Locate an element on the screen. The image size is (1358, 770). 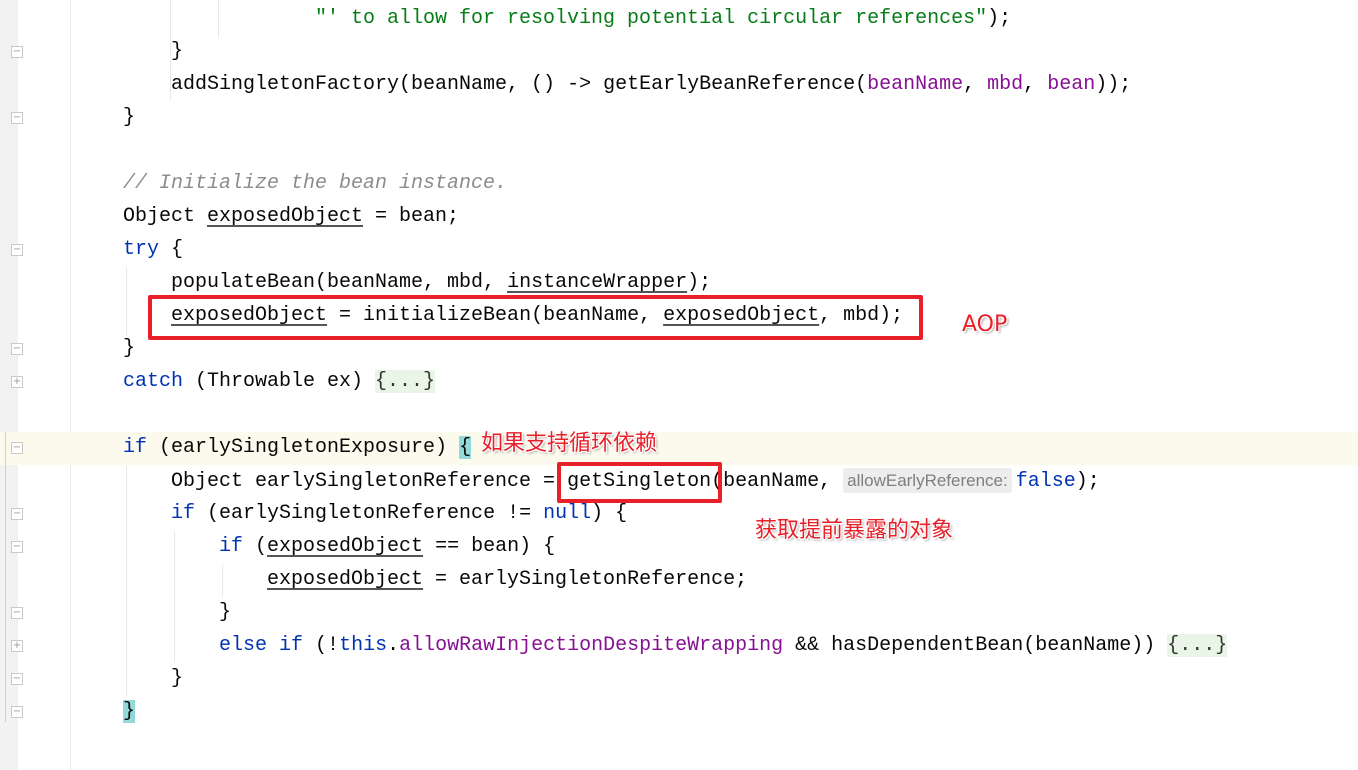
code-line: // Initialize the bean instance. is located at coordinates (315, 183).